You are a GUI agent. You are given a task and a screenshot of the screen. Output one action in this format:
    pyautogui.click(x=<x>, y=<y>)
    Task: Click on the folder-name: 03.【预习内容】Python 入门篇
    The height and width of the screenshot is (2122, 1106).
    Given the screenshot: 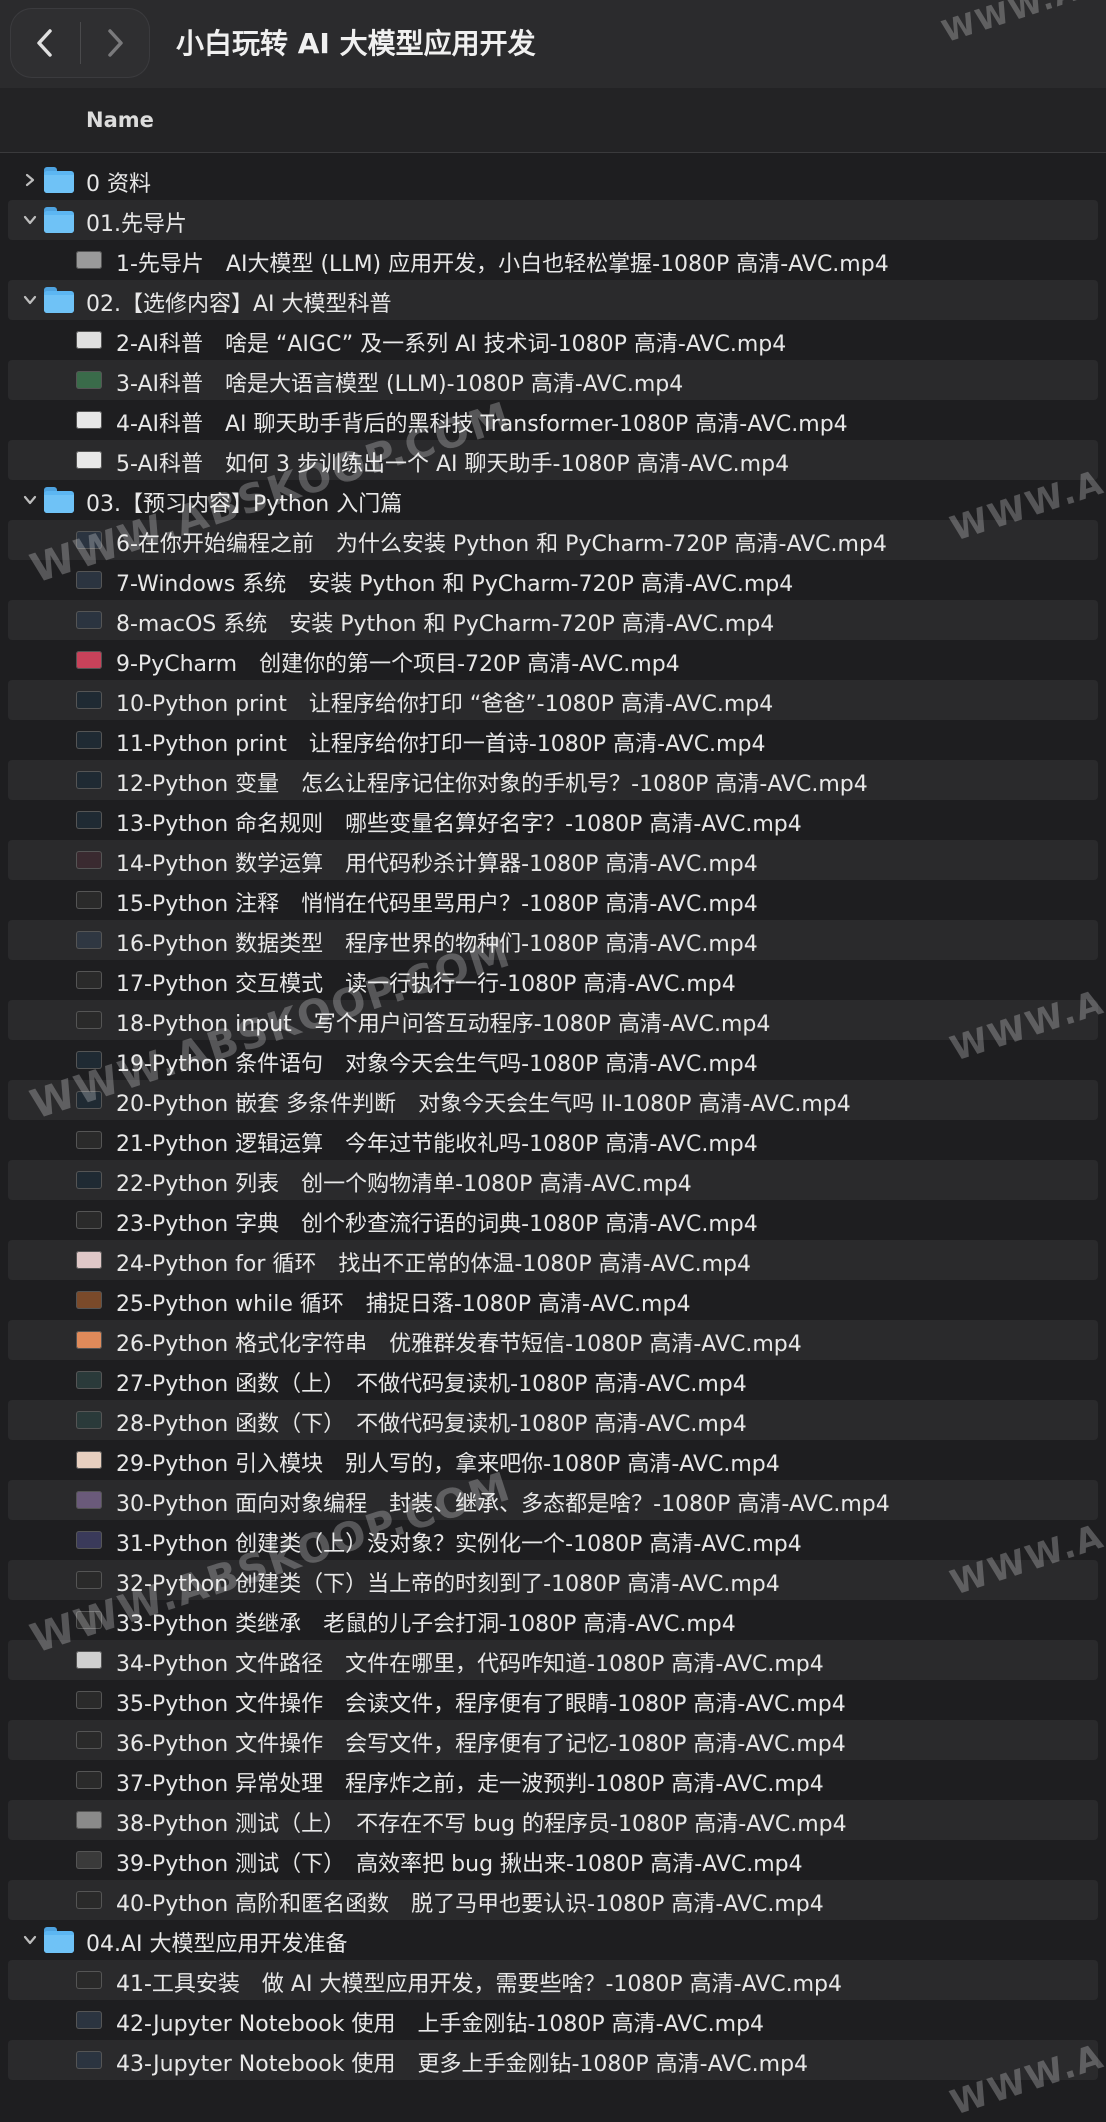 What is the action you would take?
    pyautogui.click(x=244, y=504)
    